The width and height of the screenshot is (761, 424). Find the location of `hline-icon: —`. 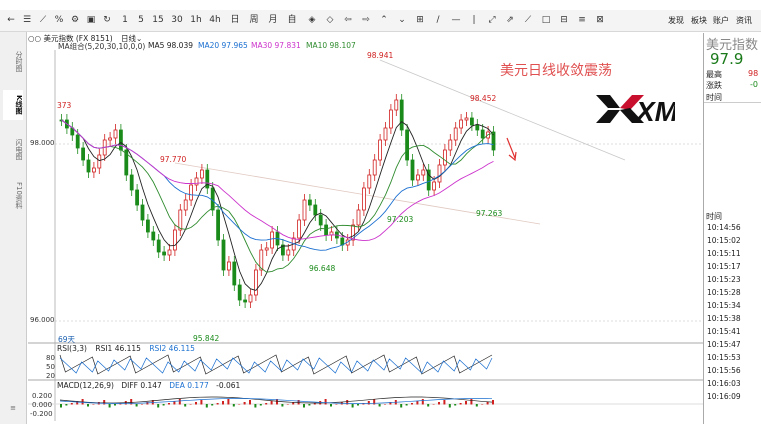

hline-icon: — is located at coordinates (456, 20).